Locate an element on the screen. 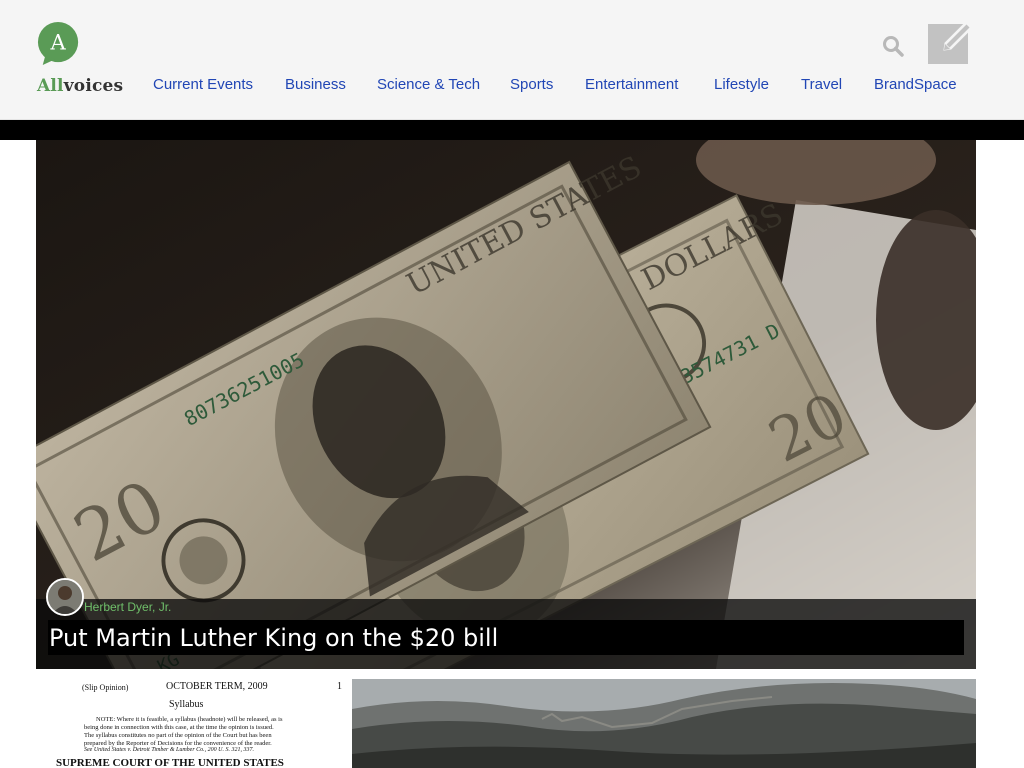 The image size is (1024, 768). doc-court: SUPREME COURT OF THE UNITED STATES is located at coordinates (170, 762).